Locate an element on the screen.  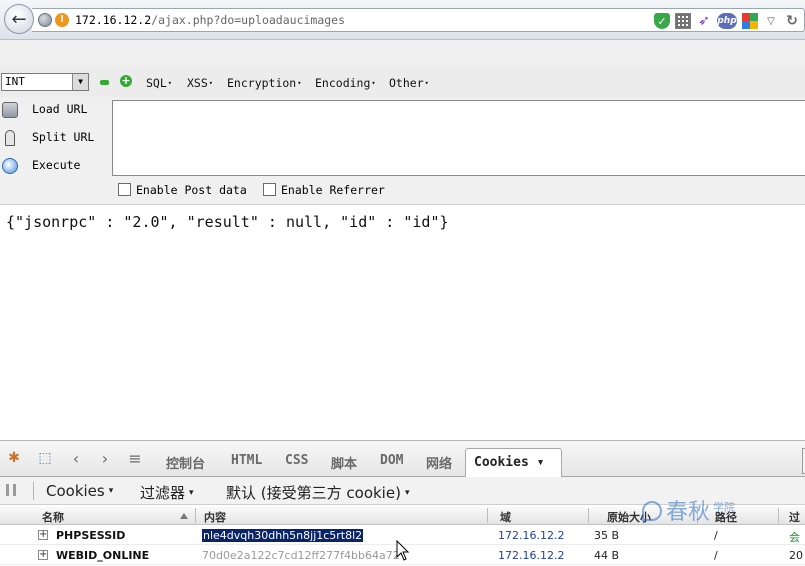
menu-other: Other▾ is located at coordinates (409, 83).